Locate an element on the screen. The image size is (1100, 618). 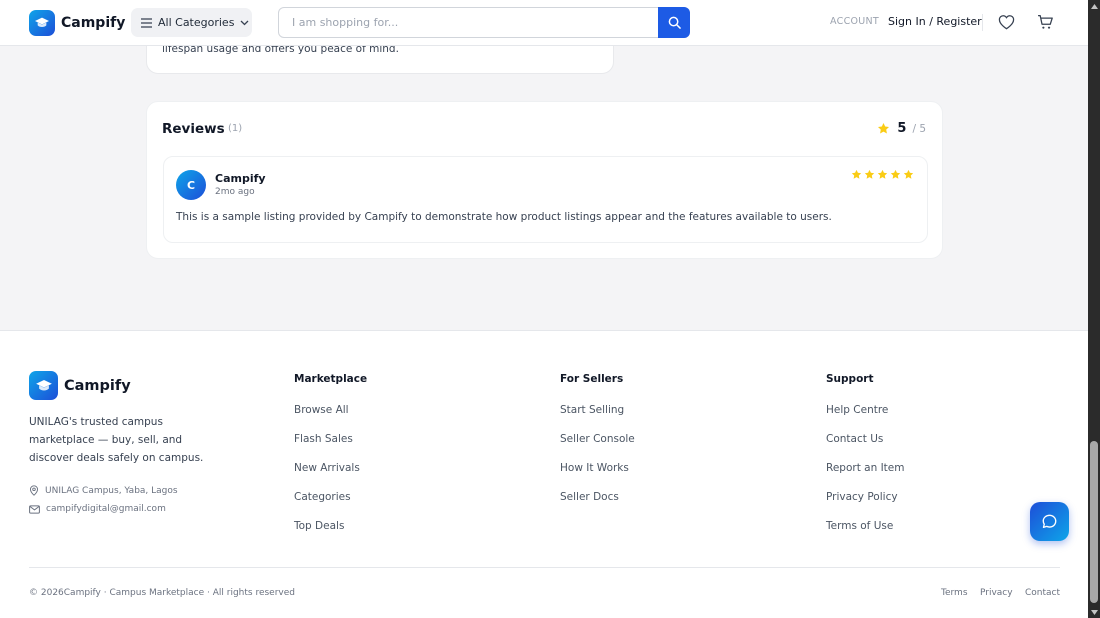
header-divider is located at coordinates (982, 22).